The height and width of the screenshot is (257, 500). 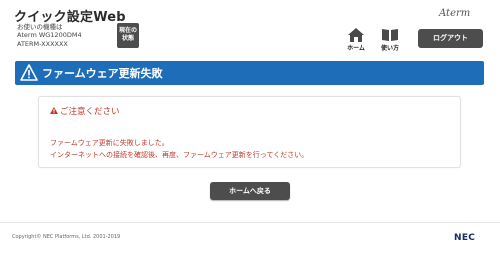 I want to click on manual-nav-button: 使い方, so click(x=390, y=41).